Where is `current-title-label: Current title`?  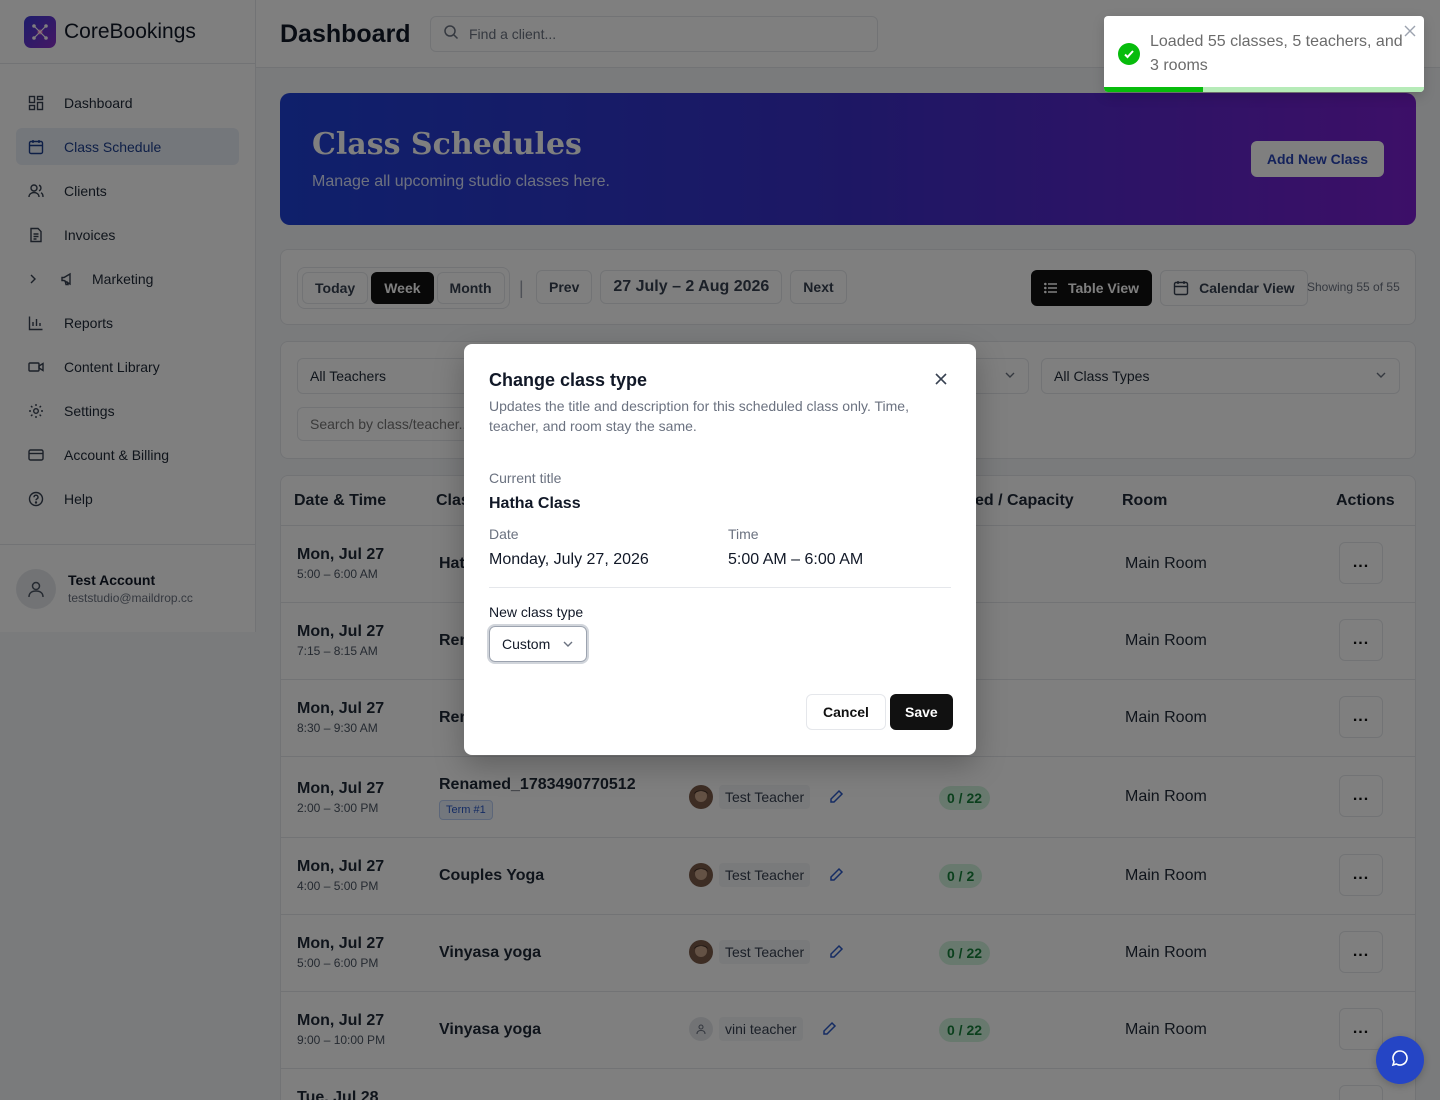 current-title-label: Current title is located at coordinates (525, 478).